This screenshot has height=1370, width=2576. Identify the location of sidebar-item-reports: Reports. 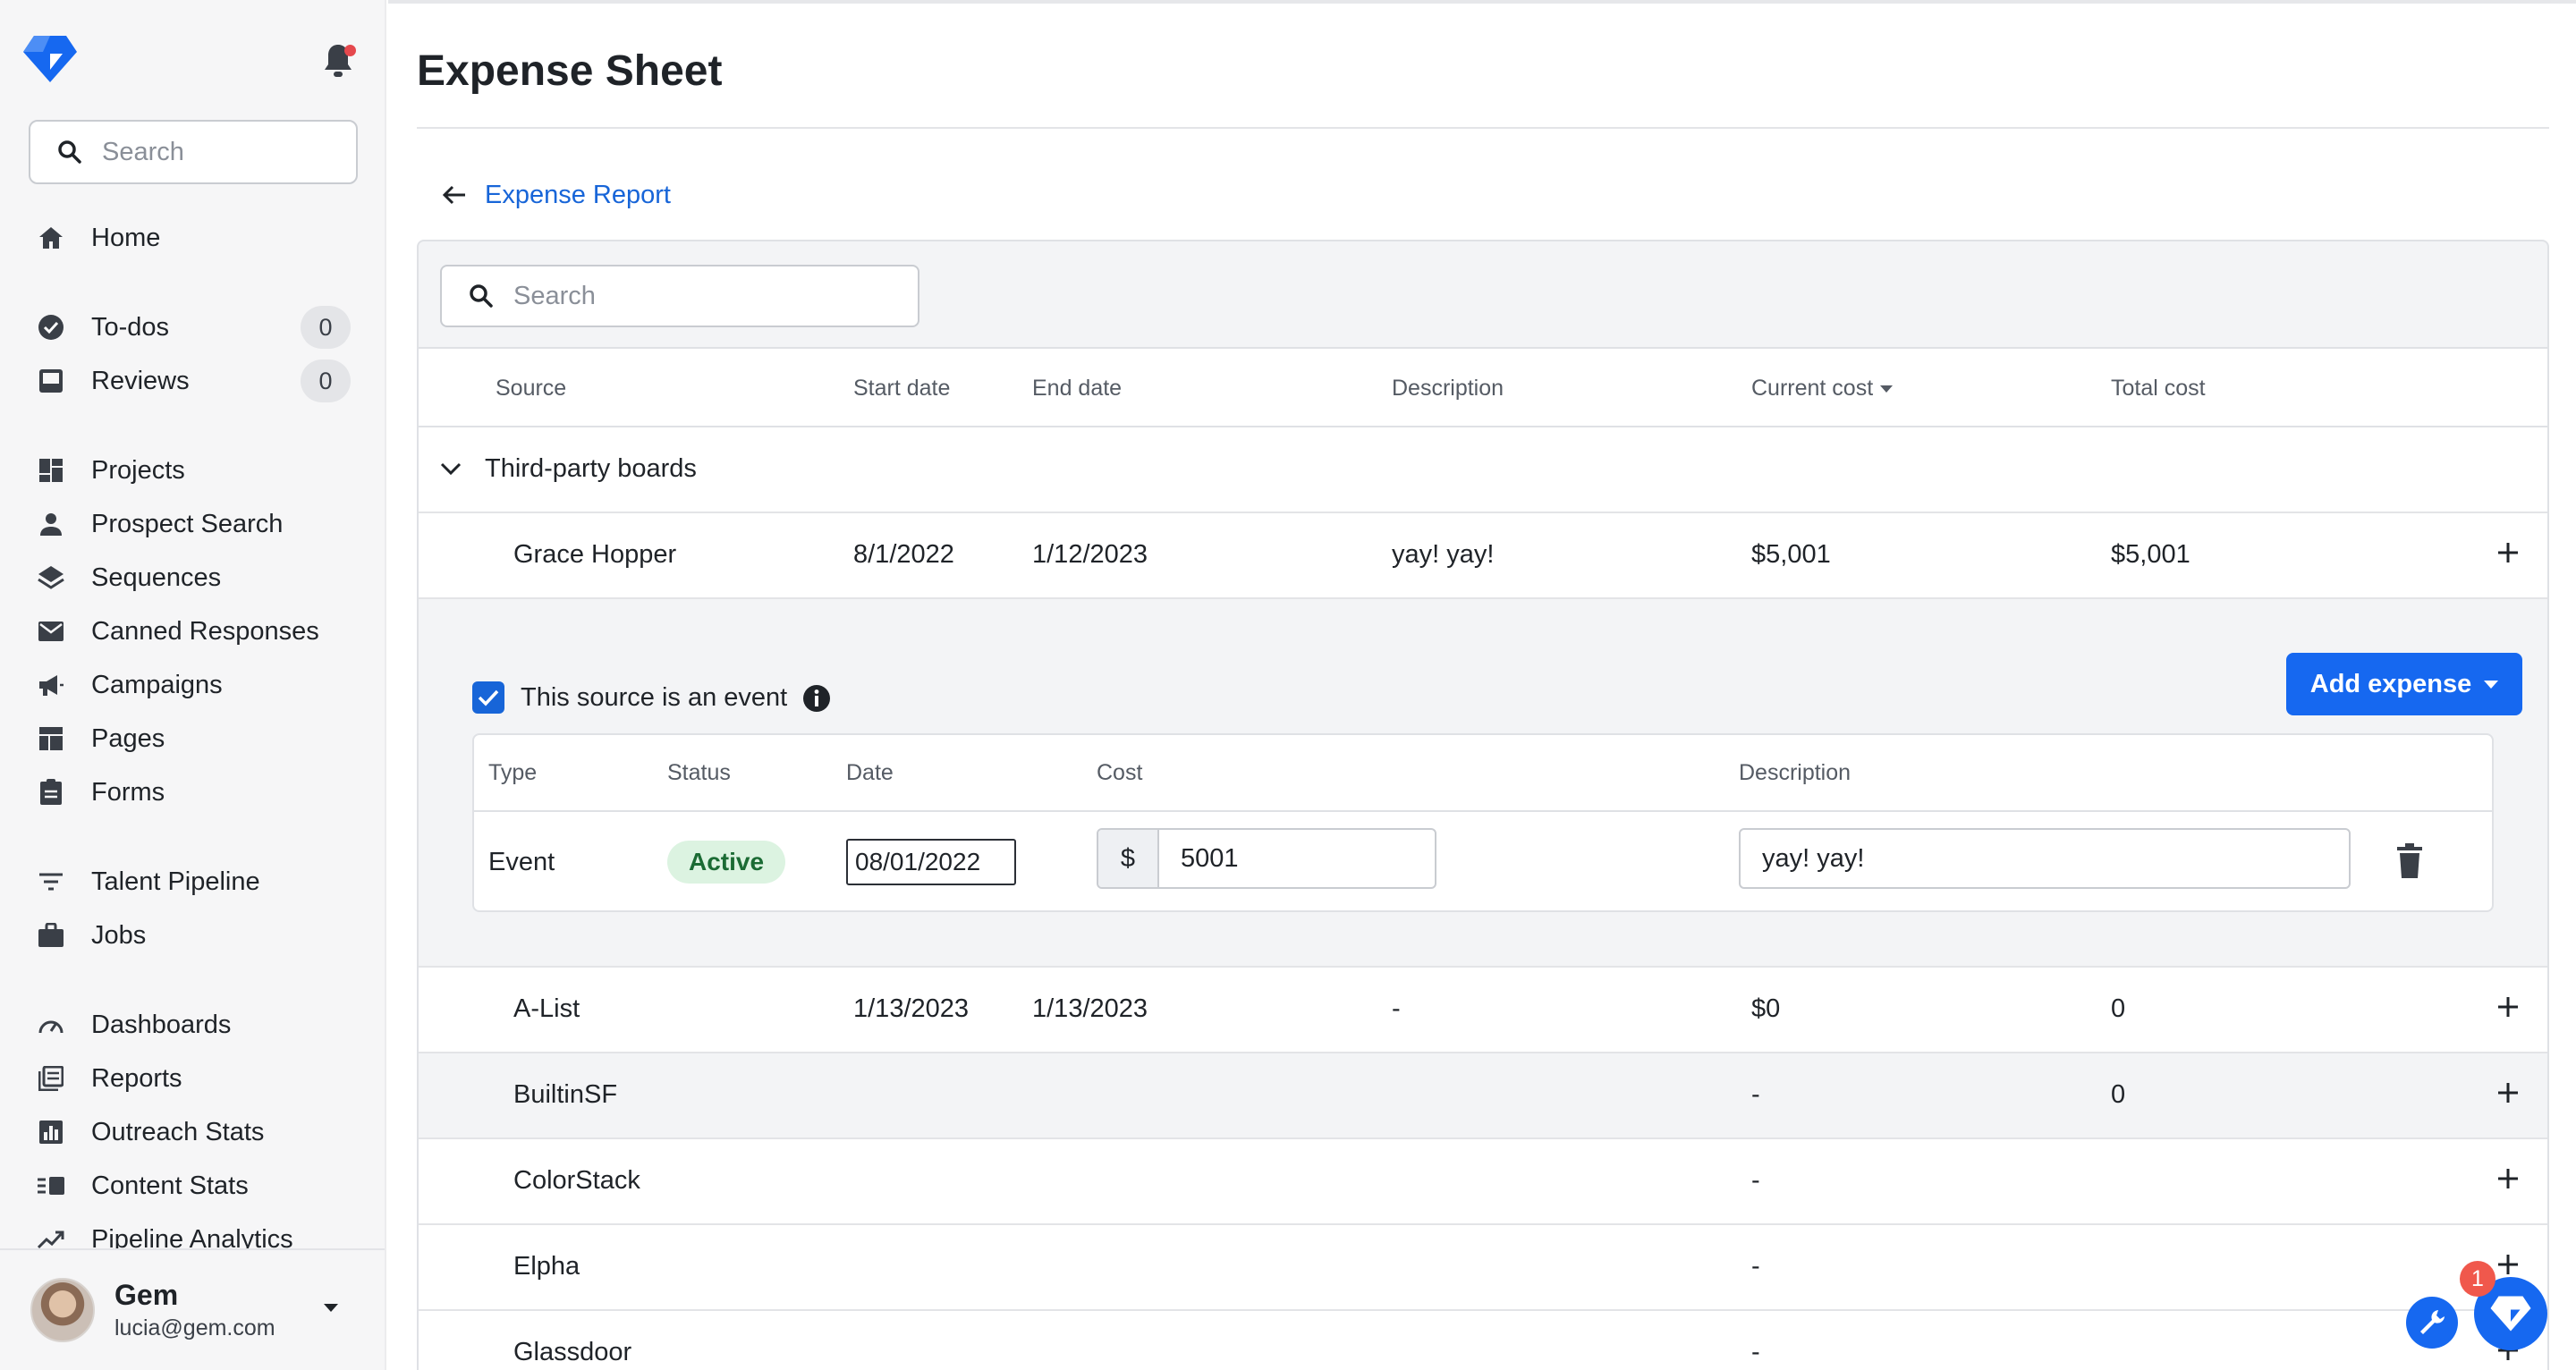
(193, 1078).